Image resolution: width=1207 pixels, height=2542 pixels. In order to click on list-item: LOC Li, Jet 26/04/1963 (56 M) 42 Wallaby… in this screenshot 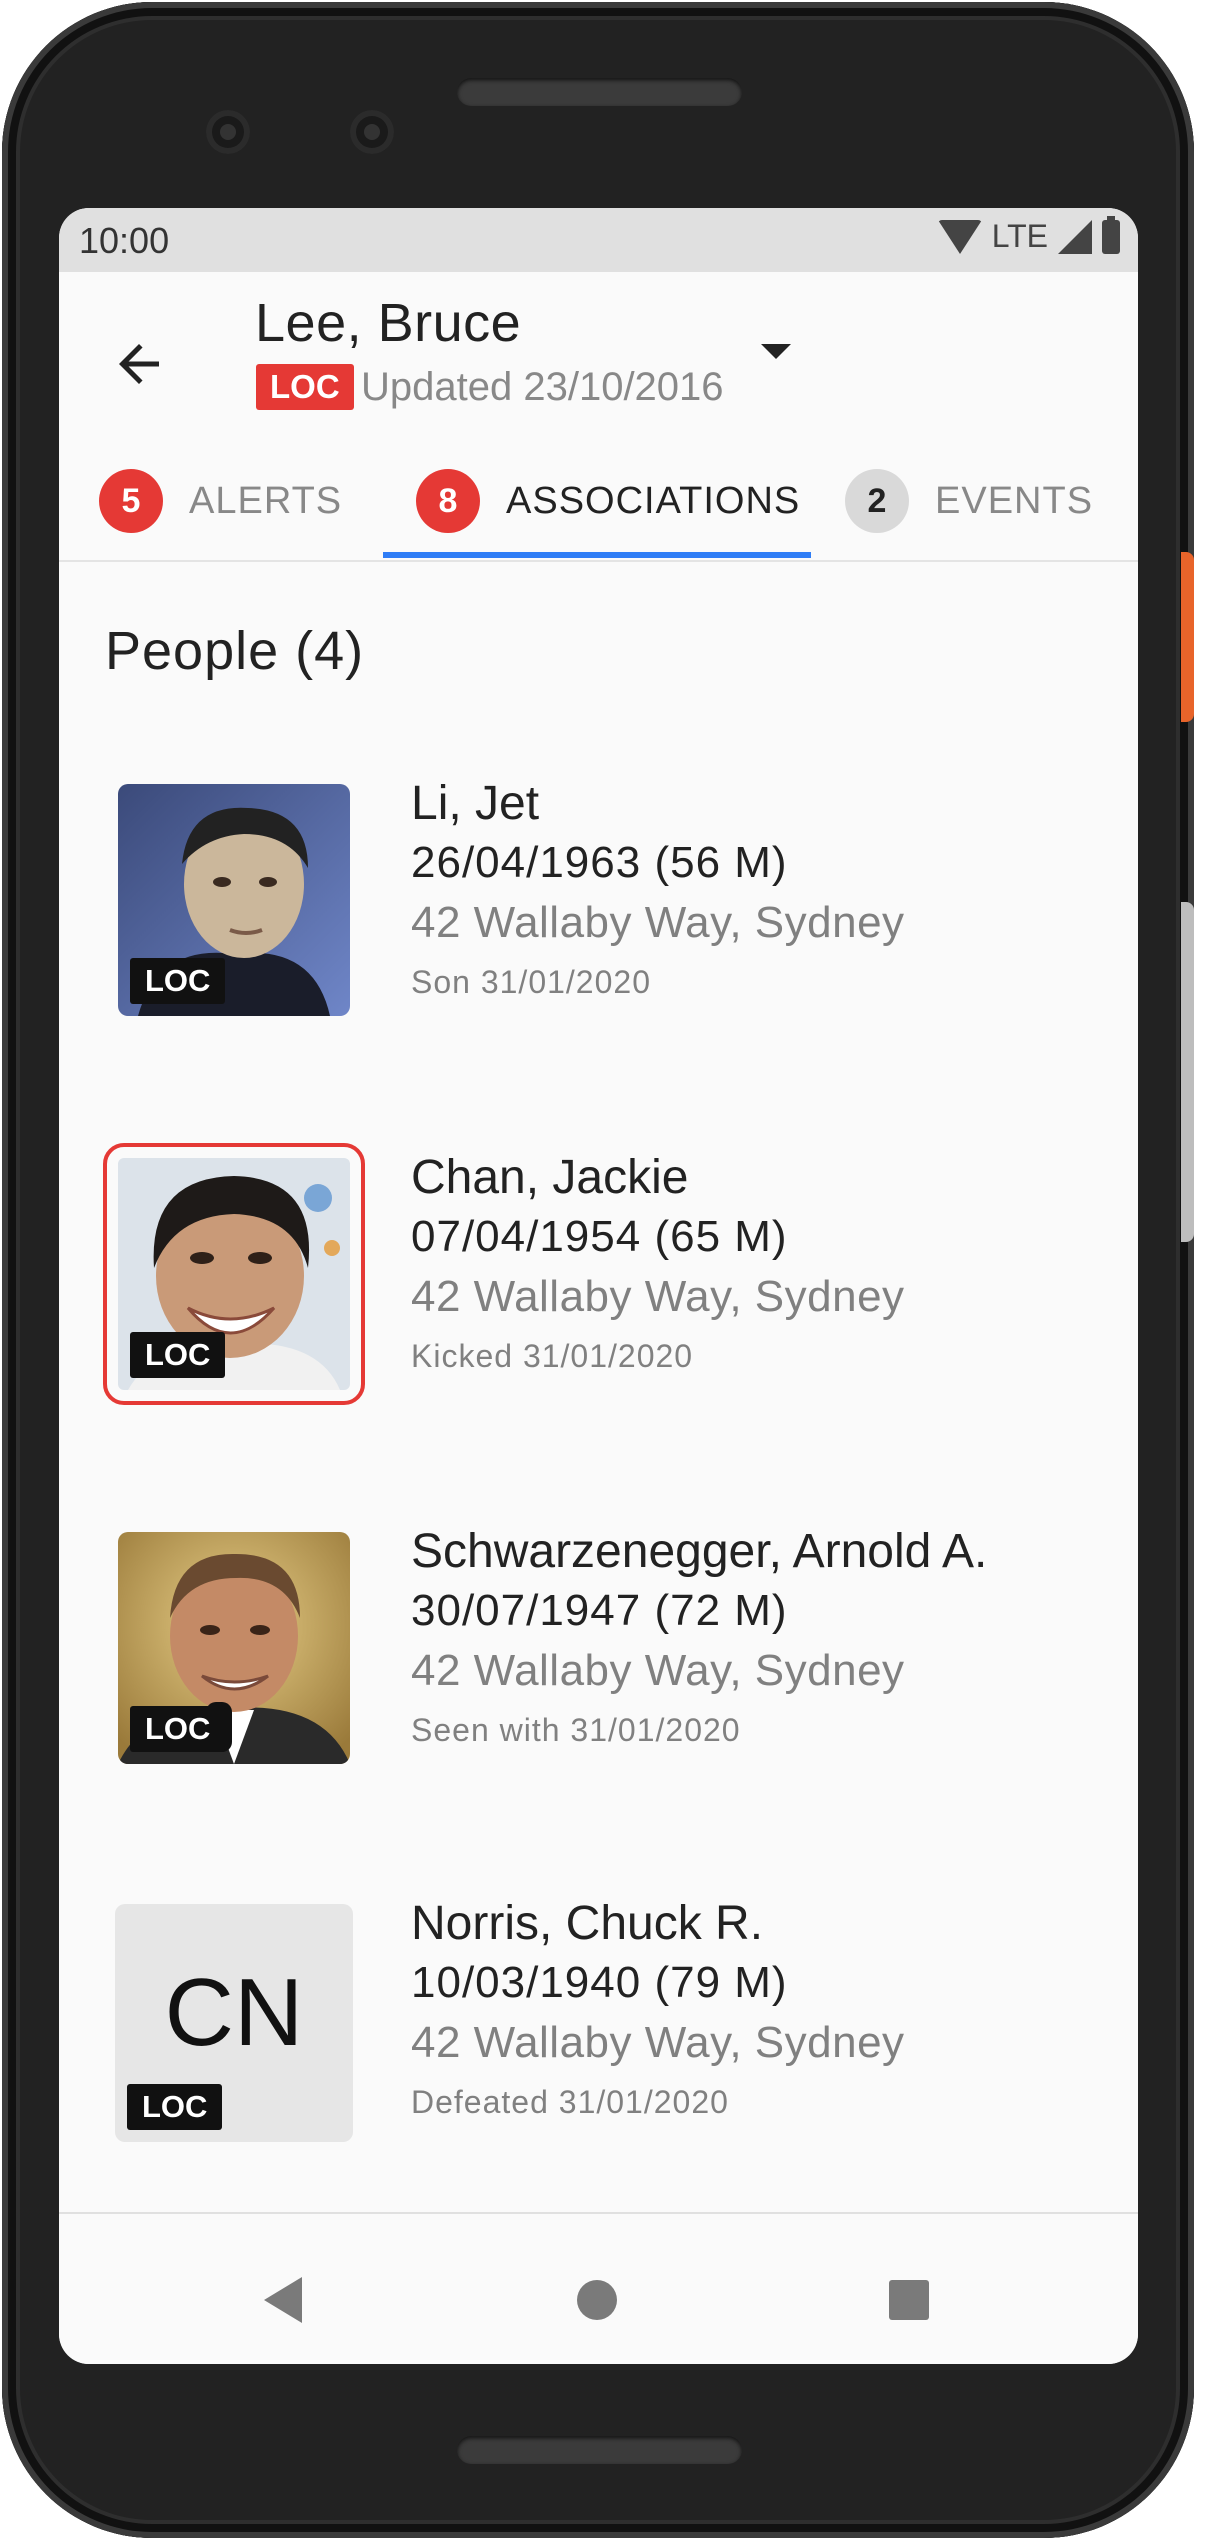, I will do `click(598, 920)`.